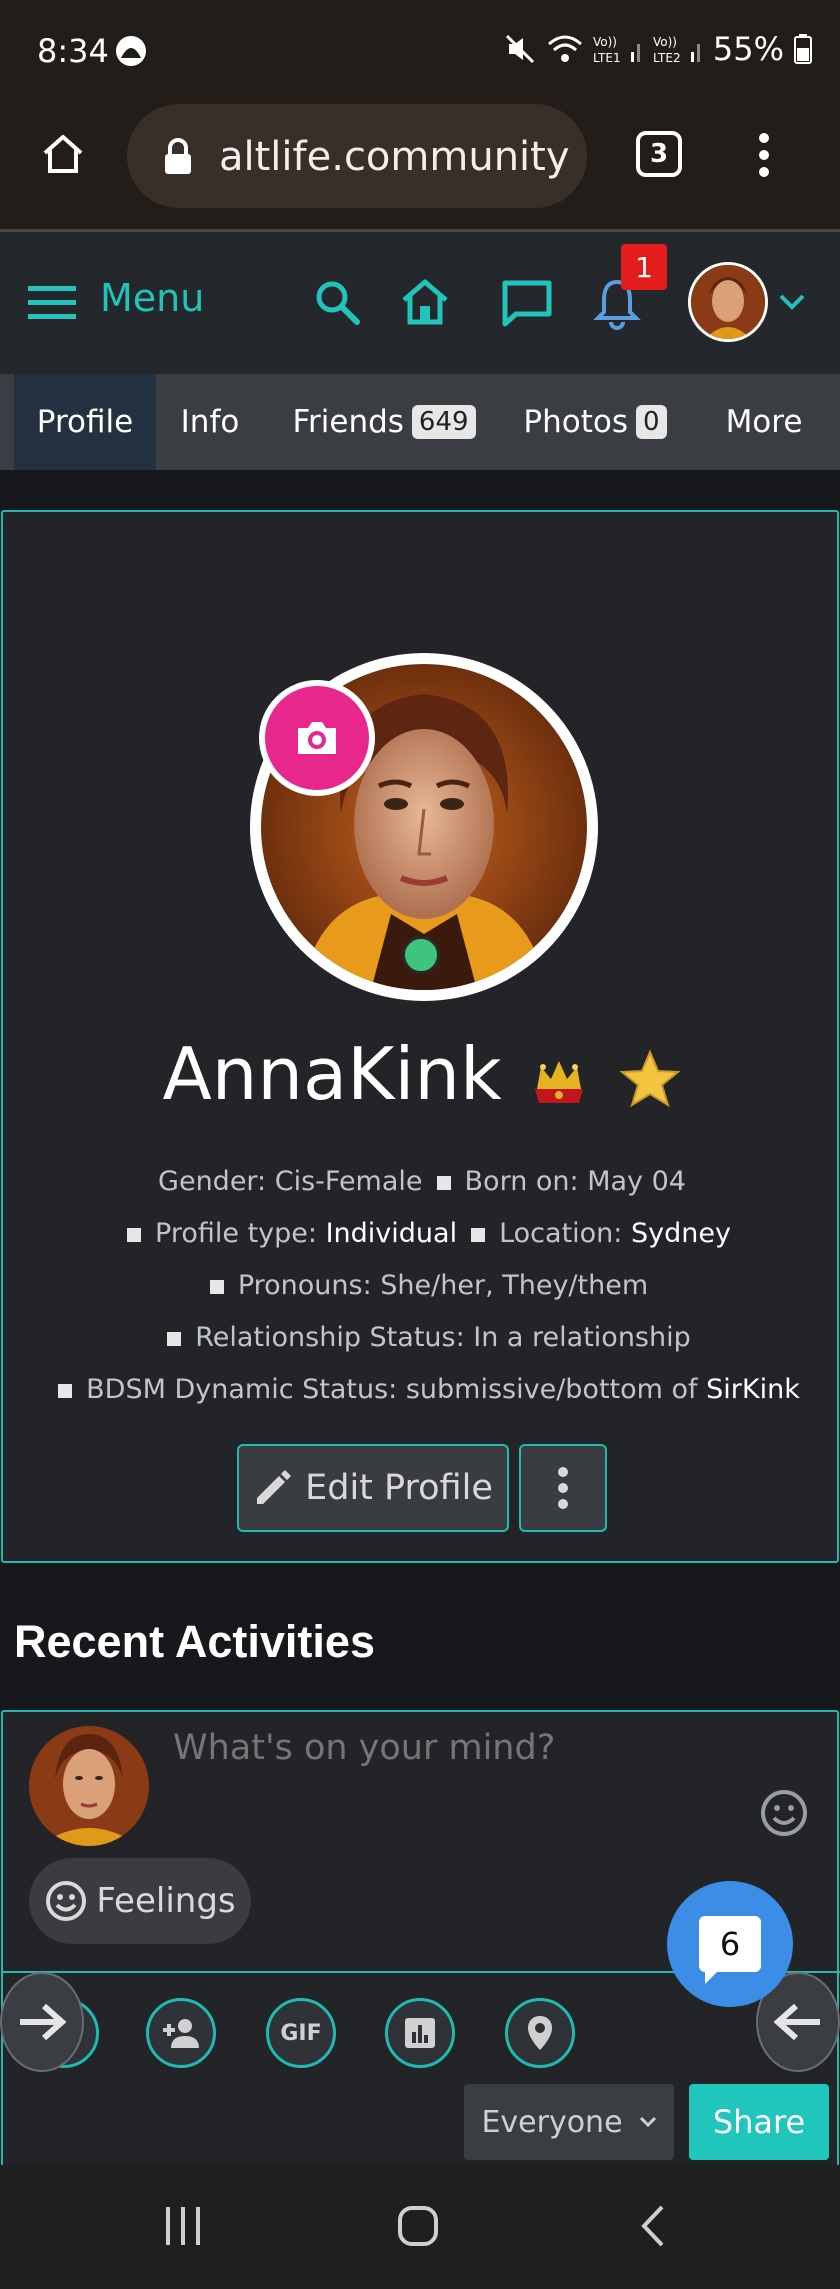  Describe the element at coordinates (66, 1901) in the screenshot. I see `smiley-icon` at that location.